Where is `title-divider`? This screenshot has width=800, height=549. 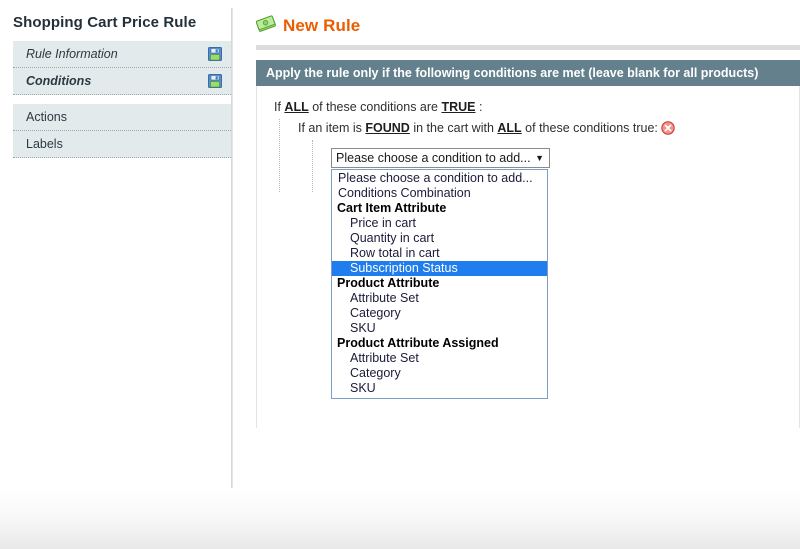
title-divider is located at coordinates (528, 47).